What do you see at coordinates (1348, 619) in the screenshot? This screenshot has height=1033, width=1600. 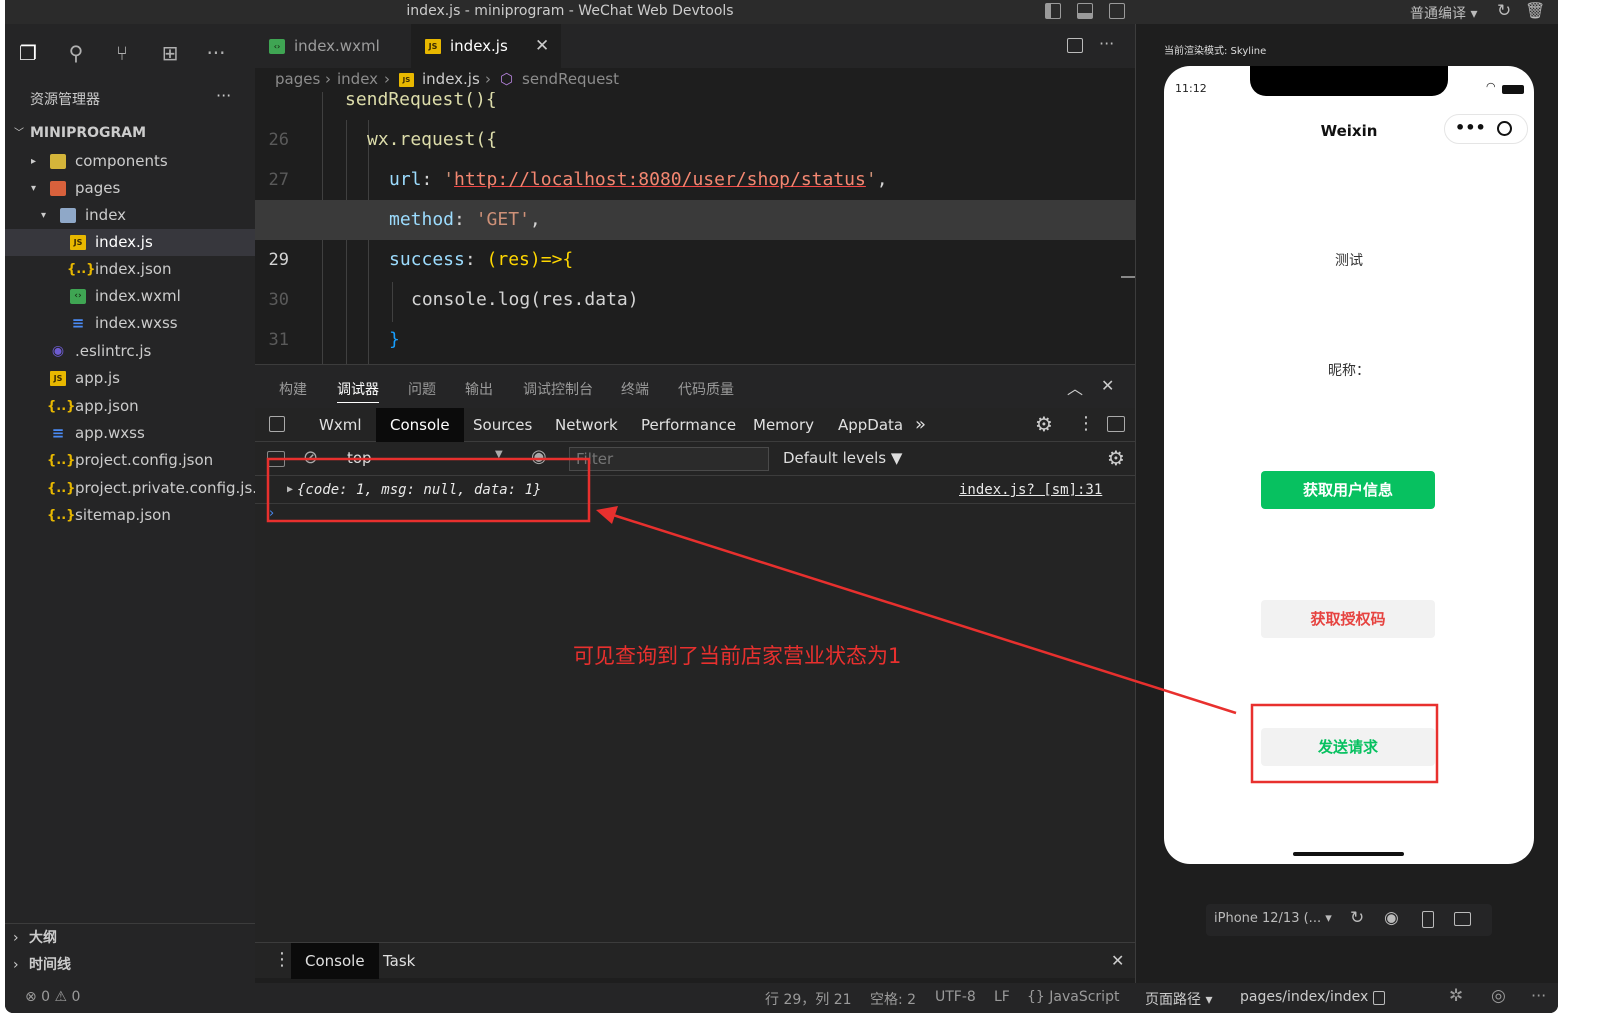 I see `get-auth-code-button: 获取授权码` at bounding box center [1348, 619].